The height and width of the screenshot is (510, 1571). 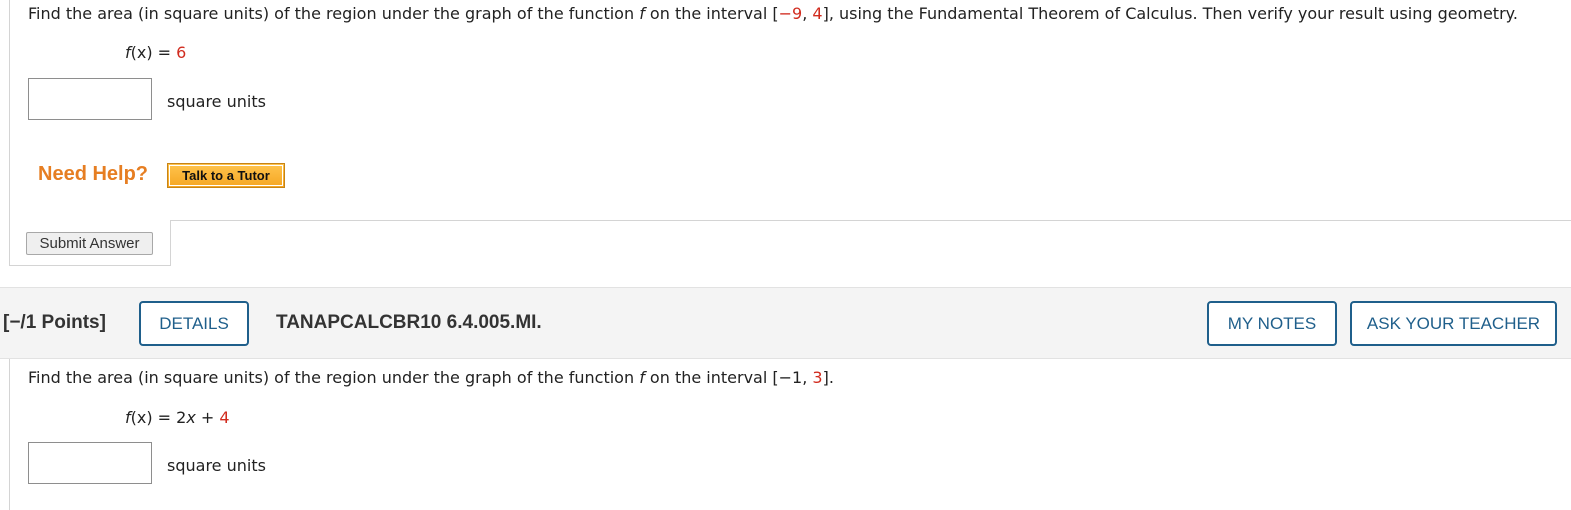 What do you see at coordinates (9, 434) in the screenshot?
I see `question2-container` at bounding box center [9, 434].